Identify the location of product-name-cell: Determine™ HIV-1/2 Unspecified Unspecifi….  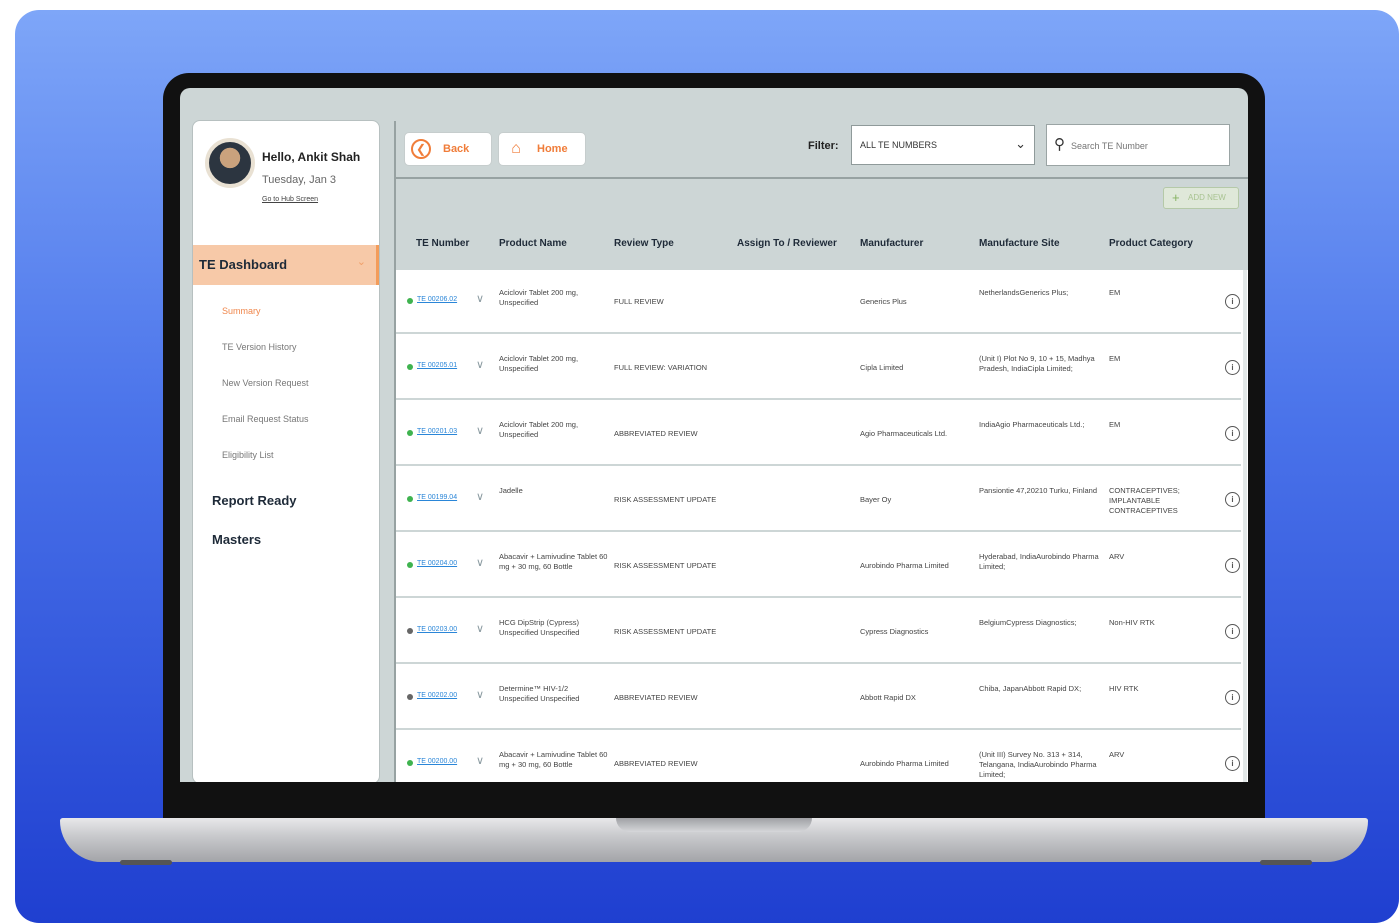
(539, 693).